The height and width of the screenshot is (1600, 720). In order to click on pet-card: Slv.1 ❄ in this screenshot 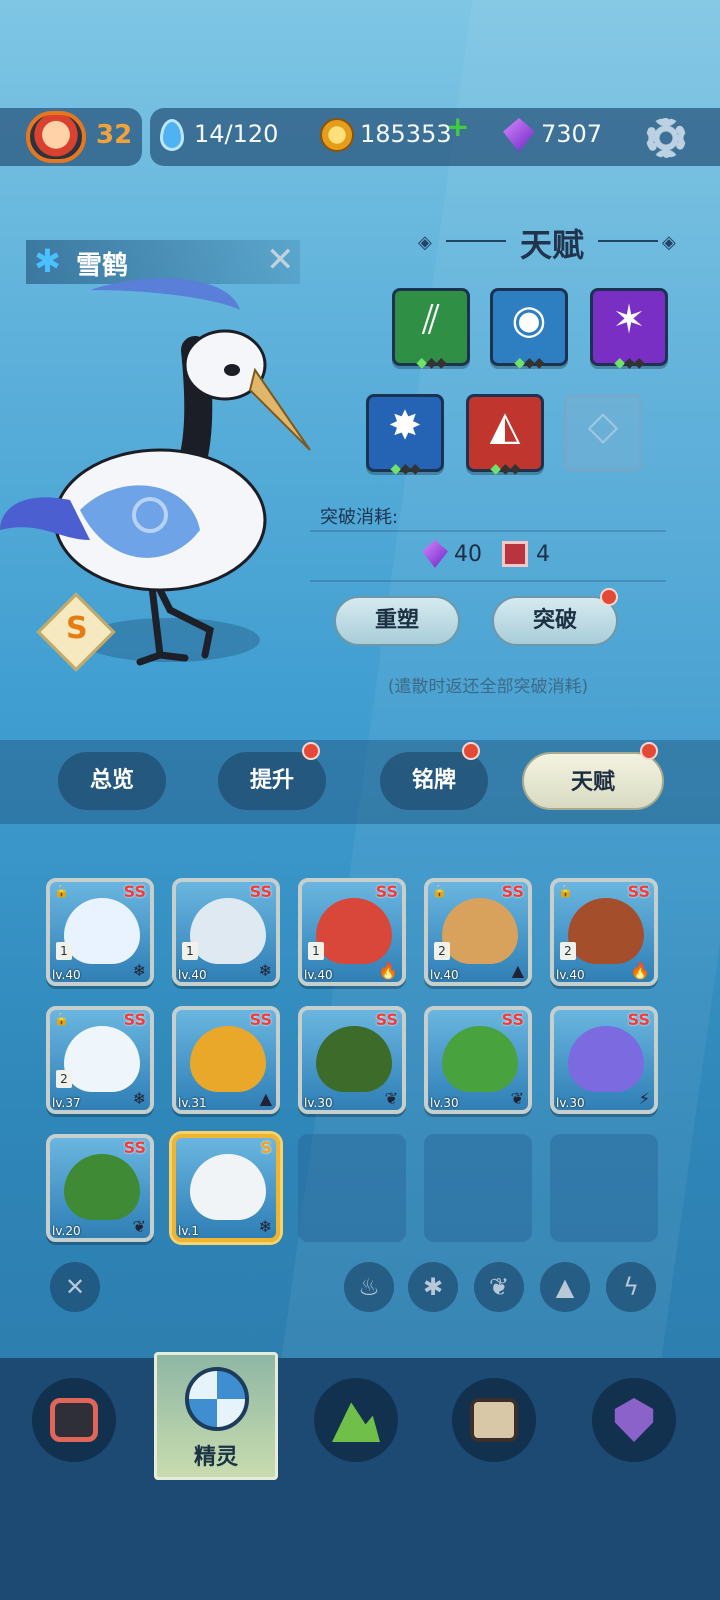, I will do `click(226, 1188)`.